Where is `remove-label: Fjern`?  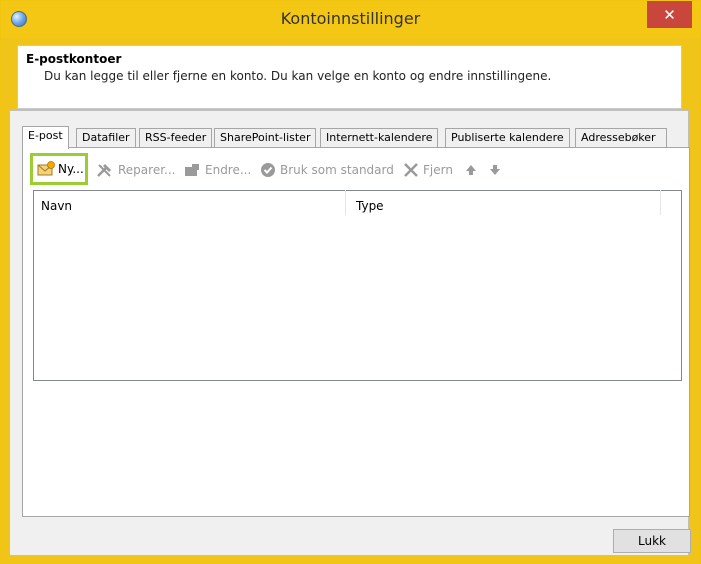
remove-label: Fjern is located at coordinates (438, 170).